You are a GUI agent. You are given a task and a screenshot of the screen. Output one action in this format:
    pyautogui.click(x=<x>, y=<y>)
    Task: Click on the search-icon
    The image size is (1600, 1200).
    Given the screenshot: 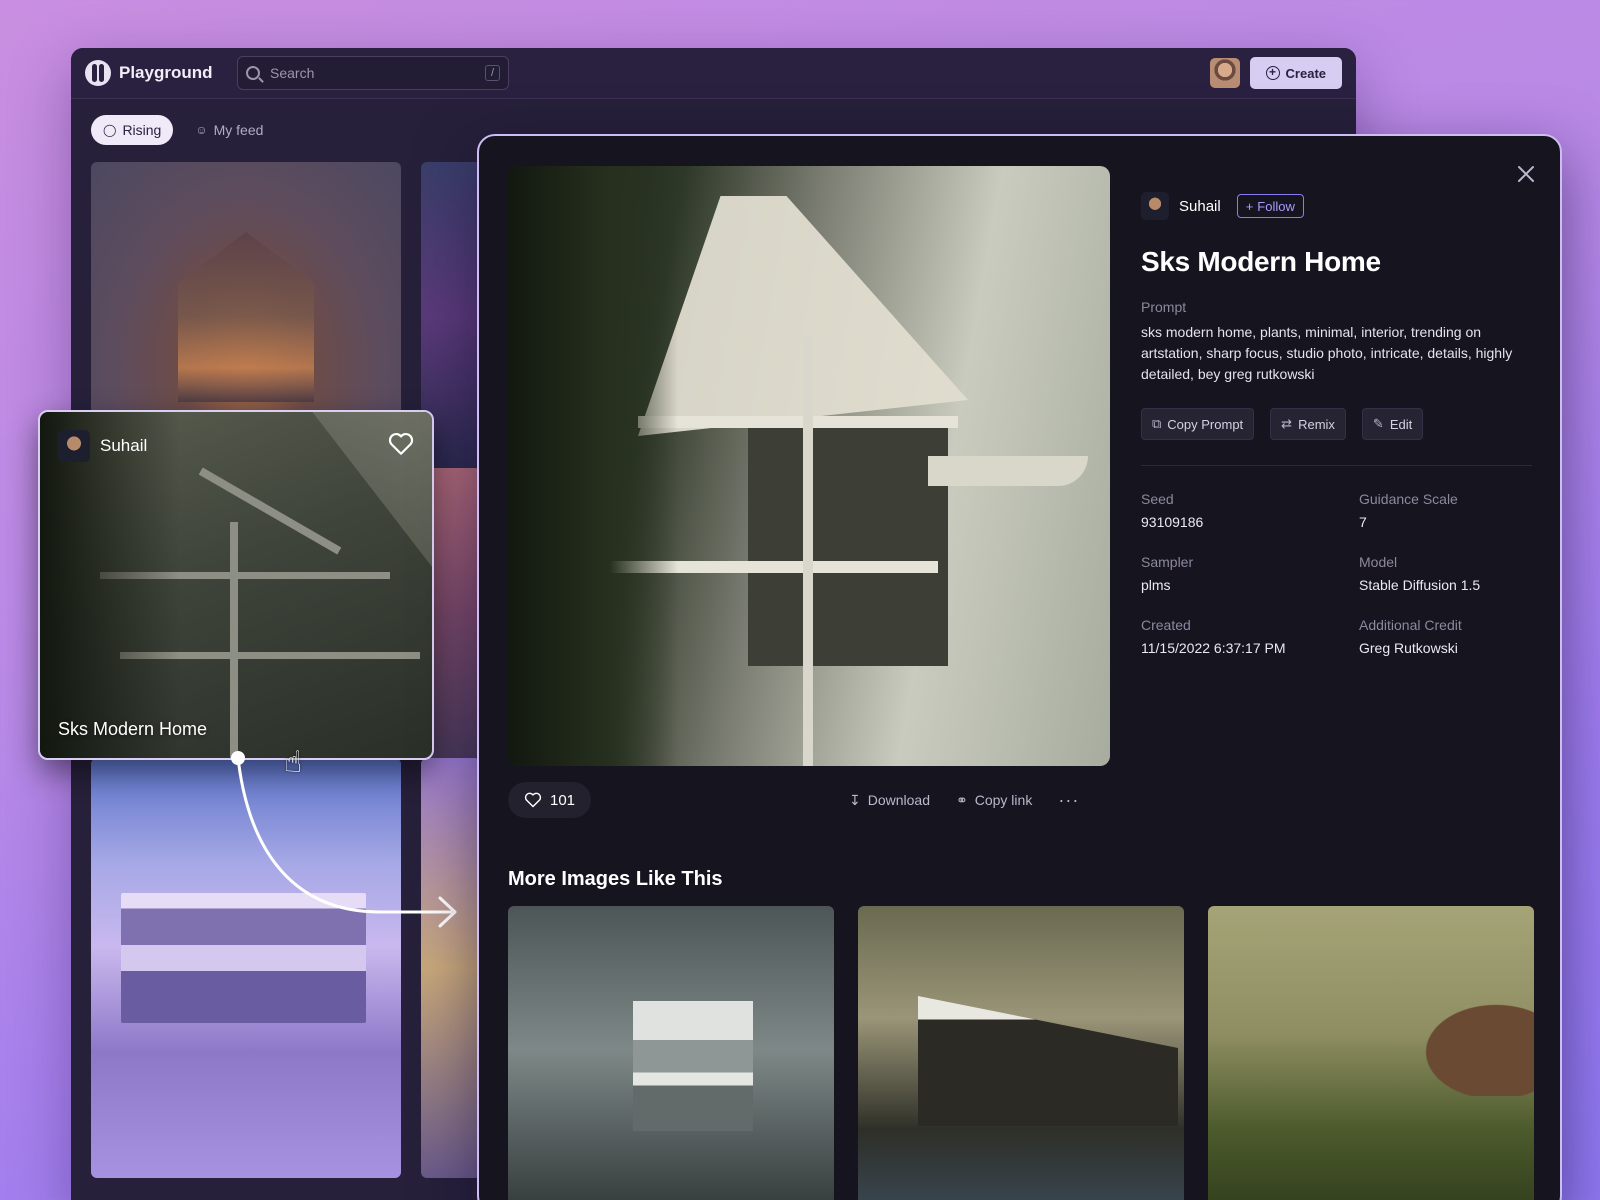 What is the action you would take?
    pyautogui.click(x=253, y=73)
    